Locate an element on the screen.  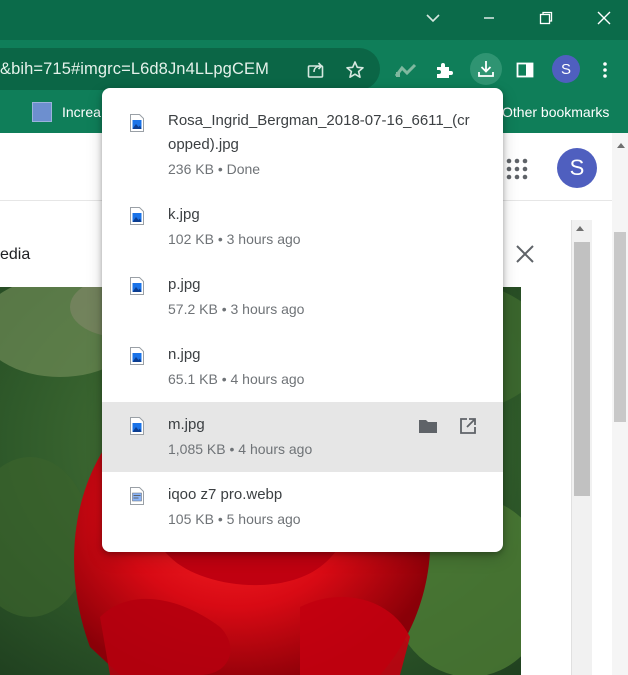
page-scroll-up-arrow-icon is located at coordinates (621, 145).